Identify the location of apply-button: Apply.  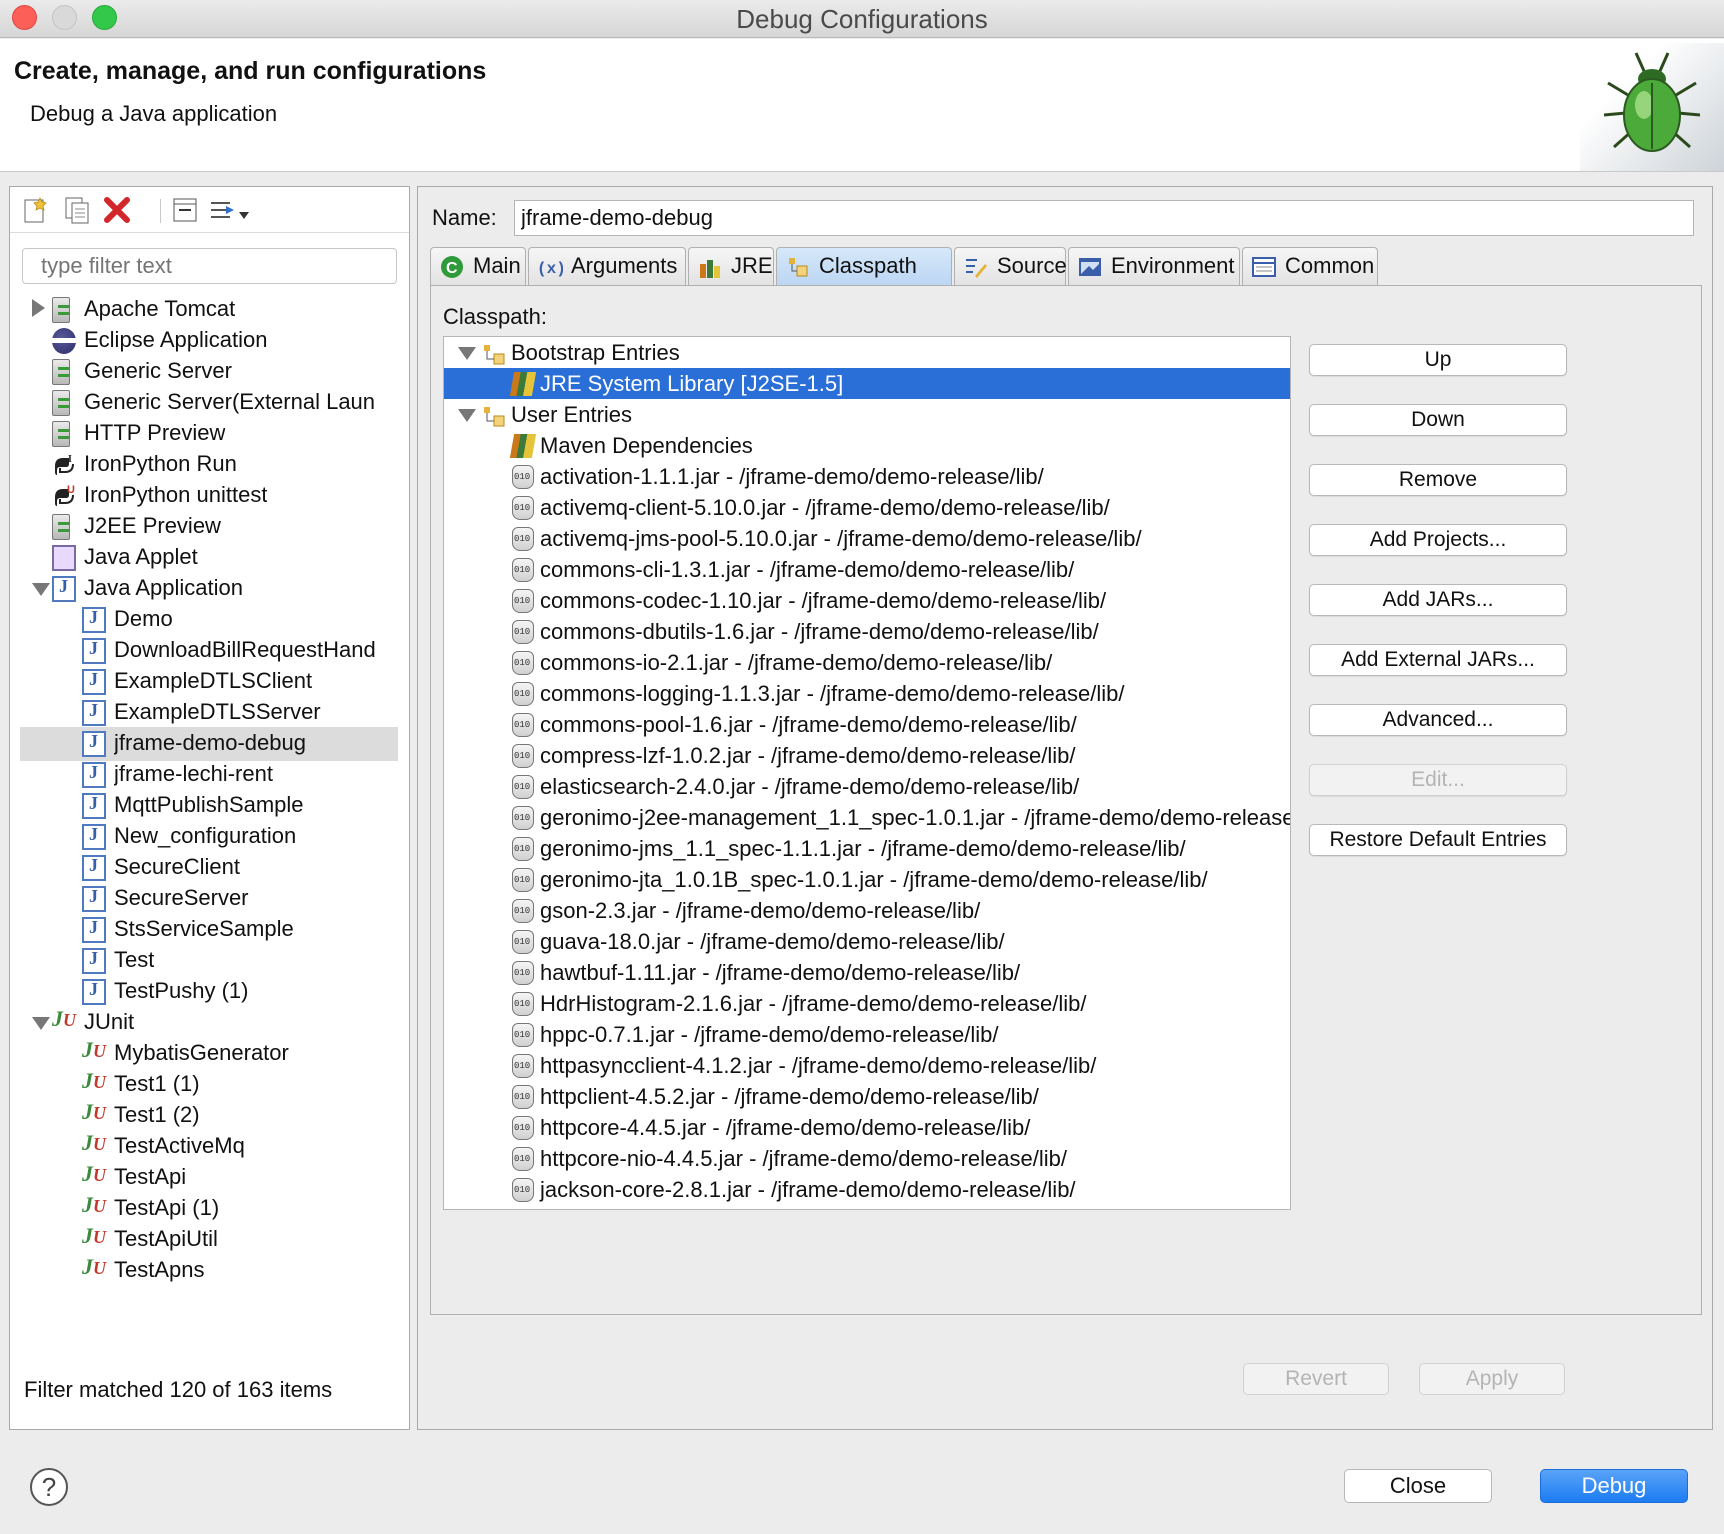
(1492, 1379).